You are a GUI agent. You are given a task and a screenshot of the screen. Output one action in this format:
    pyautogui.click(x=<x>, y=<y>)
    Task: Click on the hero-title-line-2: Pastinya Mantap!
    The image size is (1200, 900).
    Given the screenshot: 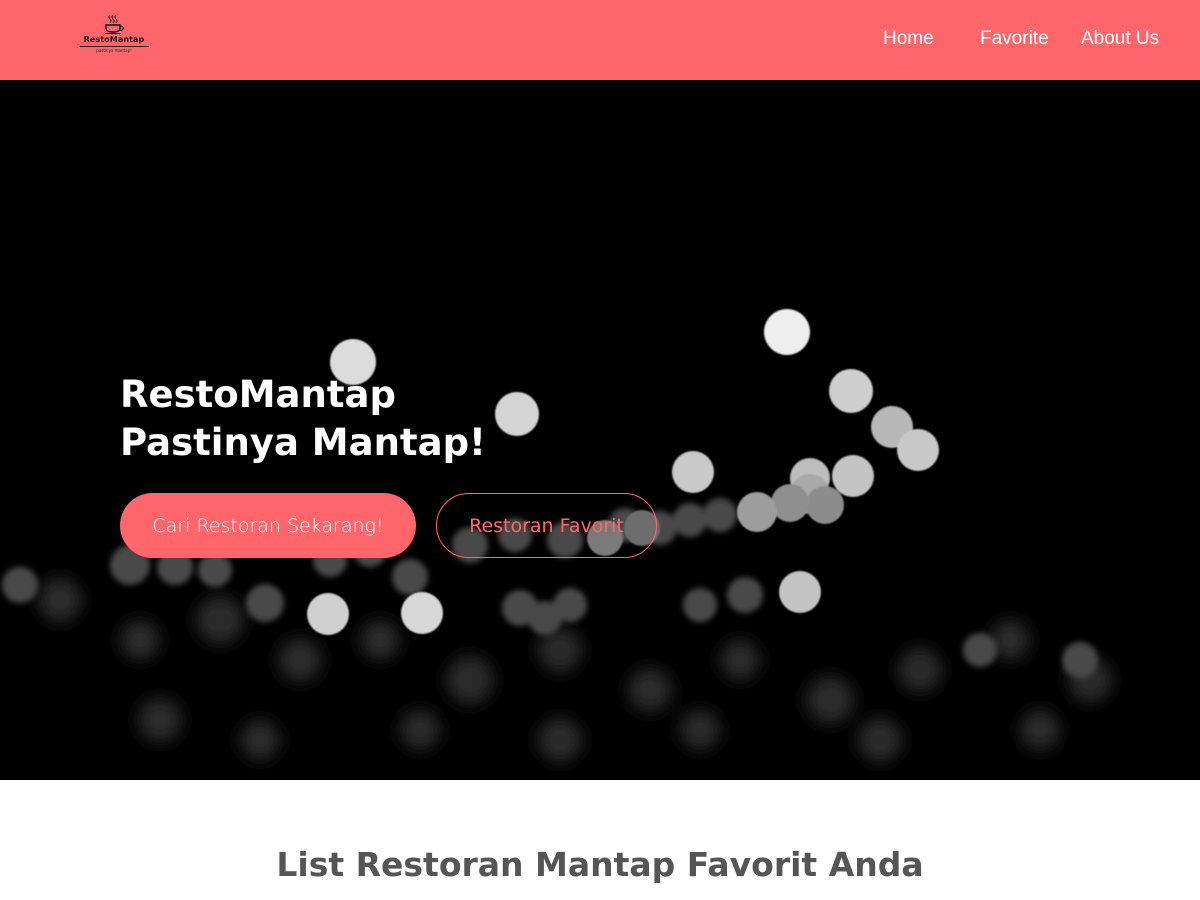 What is the action you would take?
    pyautogui.click(x=303, y=442)
    